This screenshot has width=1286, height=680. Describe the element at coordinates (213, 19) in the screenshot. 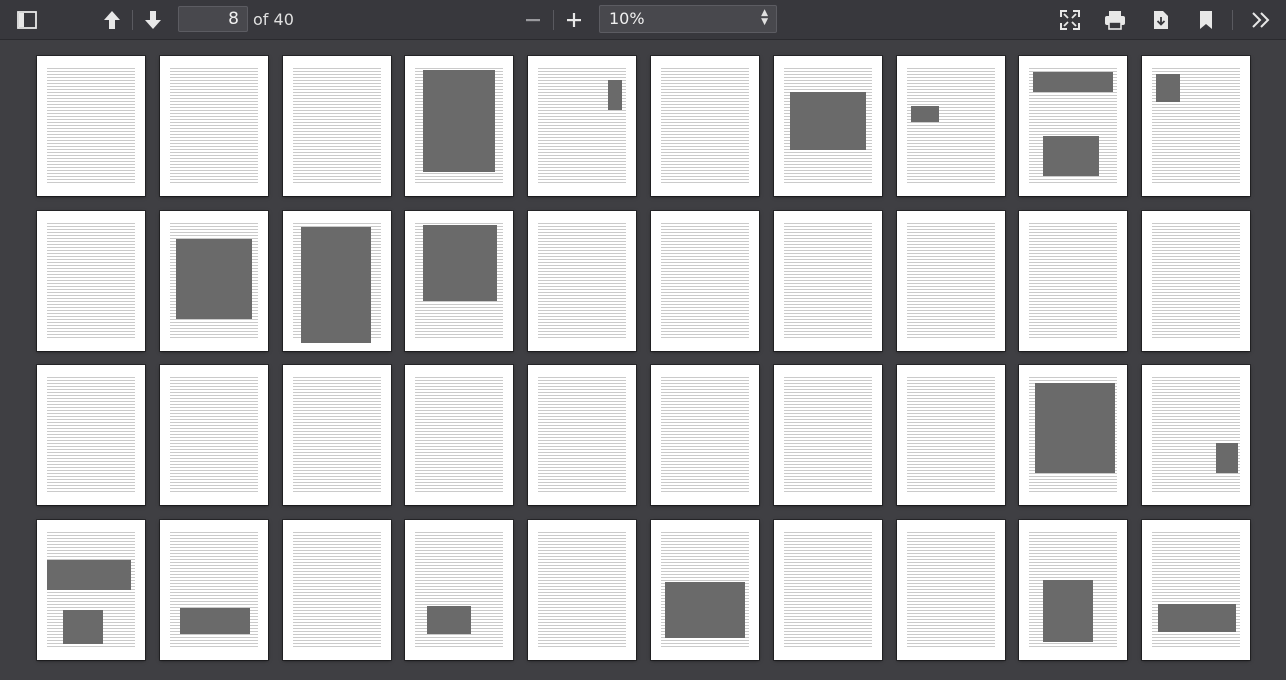

I see `page-number-input` at that location.